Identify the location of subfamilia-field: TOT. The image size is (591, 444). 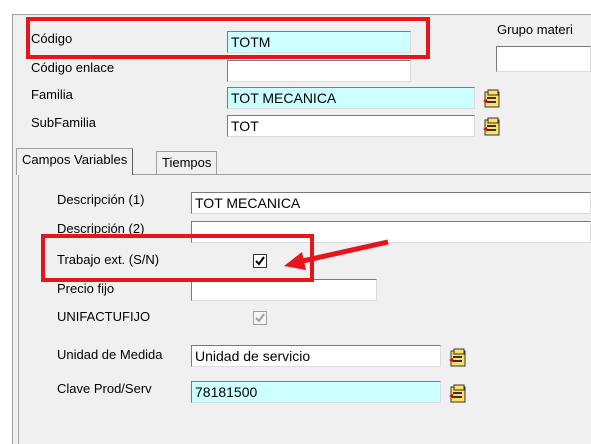
(351, 126).